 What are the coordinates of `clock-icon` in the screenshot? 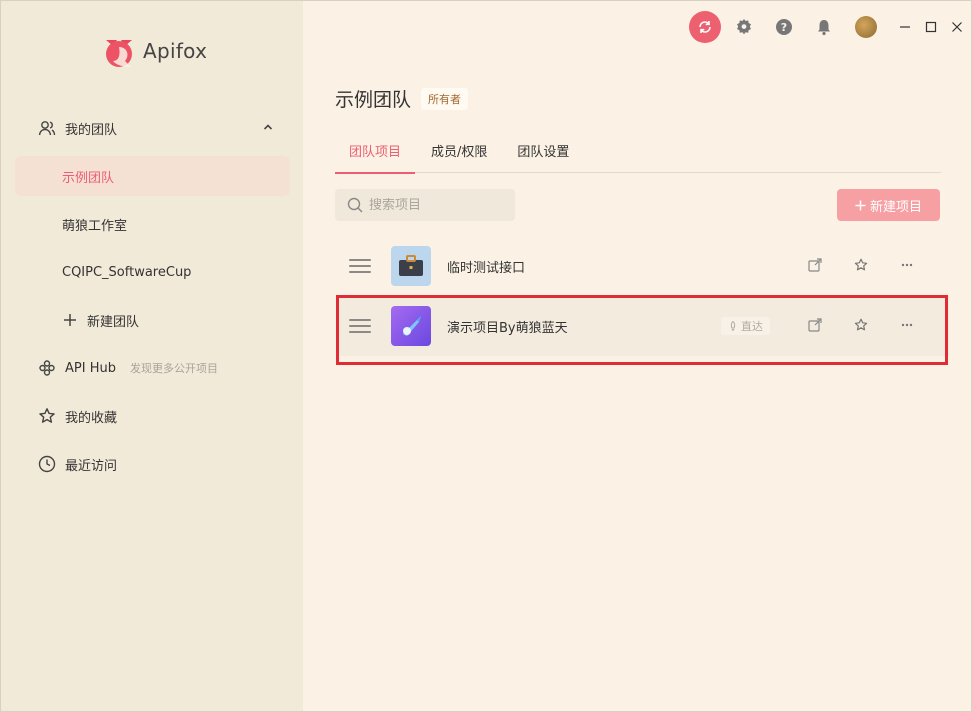 It's located at (47, 464).